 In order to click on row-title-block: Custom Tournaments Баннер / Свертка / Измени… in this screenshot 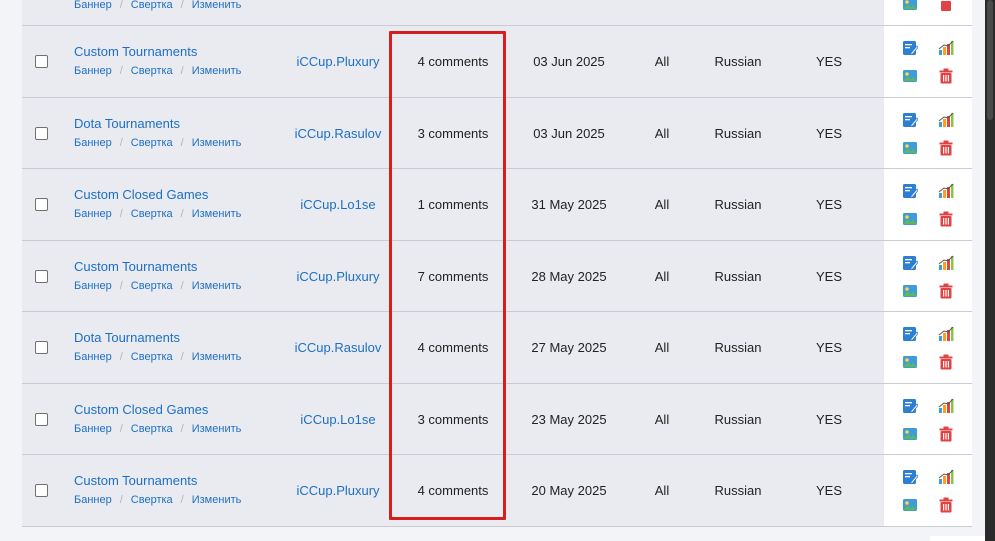, I will do `click(157, 490)`.